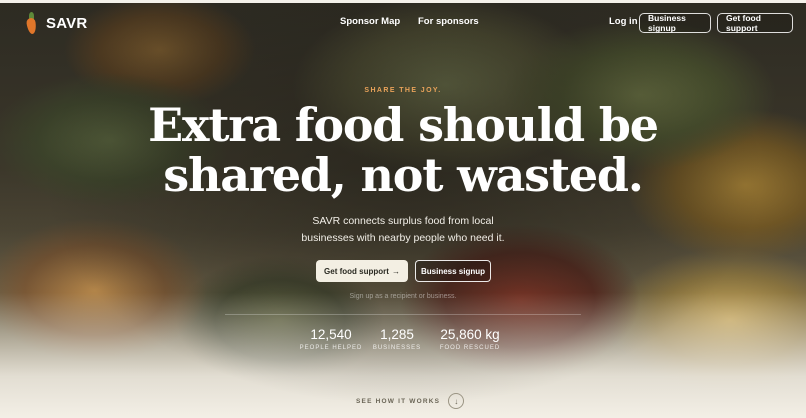  Describe the element at coordinates (331, 334) in the screenshot. I see `stat-value: 12,540` at that location.